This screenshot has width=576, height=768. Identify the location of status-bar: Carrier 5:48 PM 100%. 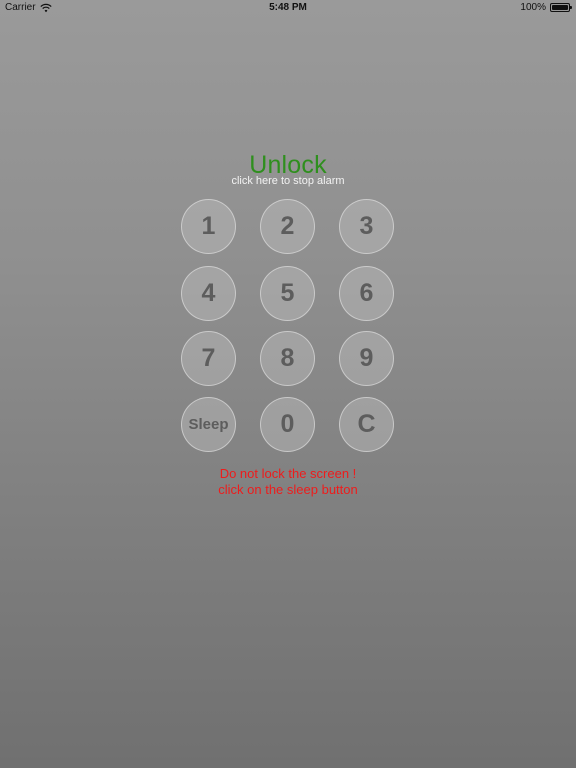
(288, 8).